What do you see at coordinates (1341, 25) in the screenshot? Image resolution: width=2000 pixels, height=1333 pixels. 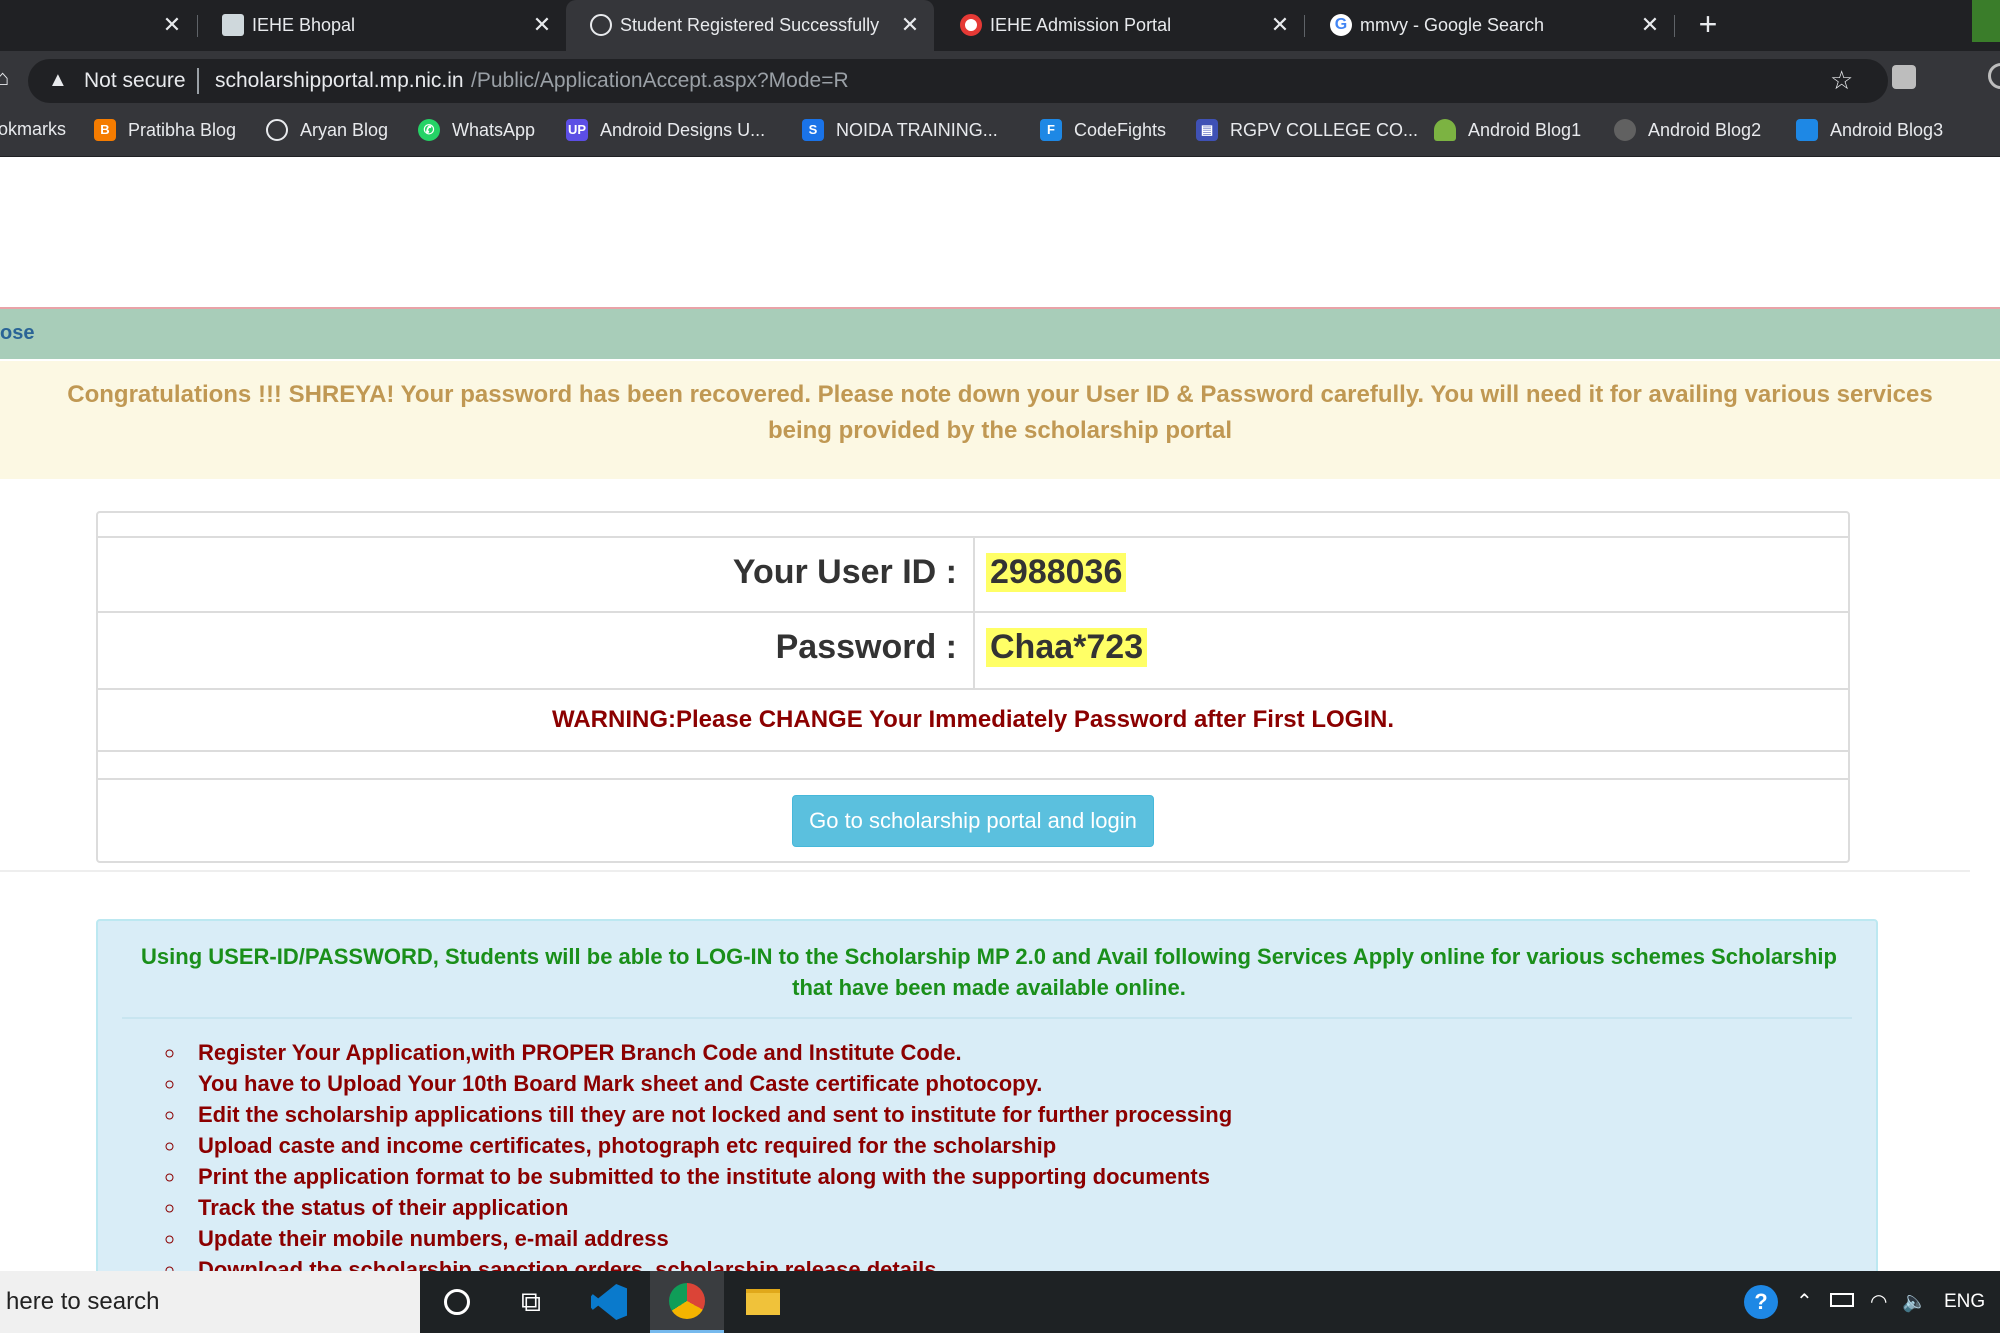 I see `google-icon: G` at bounding box center [1341, 25].